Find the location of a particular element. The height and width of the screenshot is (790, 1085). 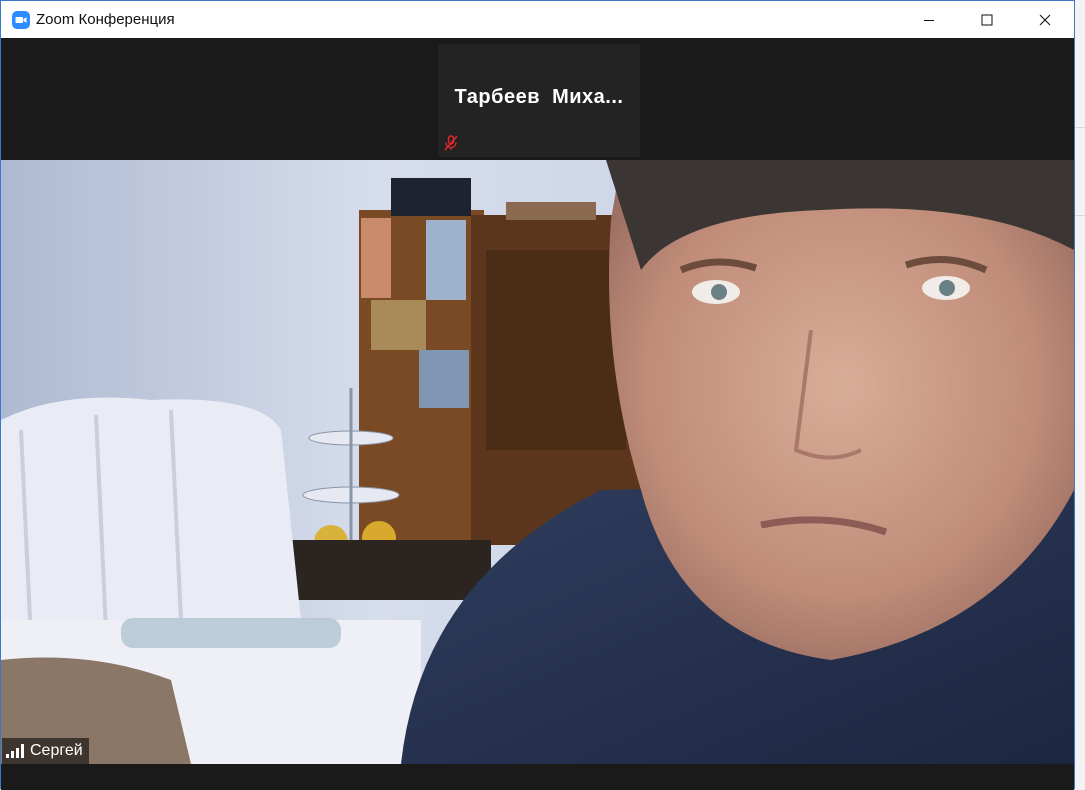

bottom-bar is located at coordinates (537, 777).